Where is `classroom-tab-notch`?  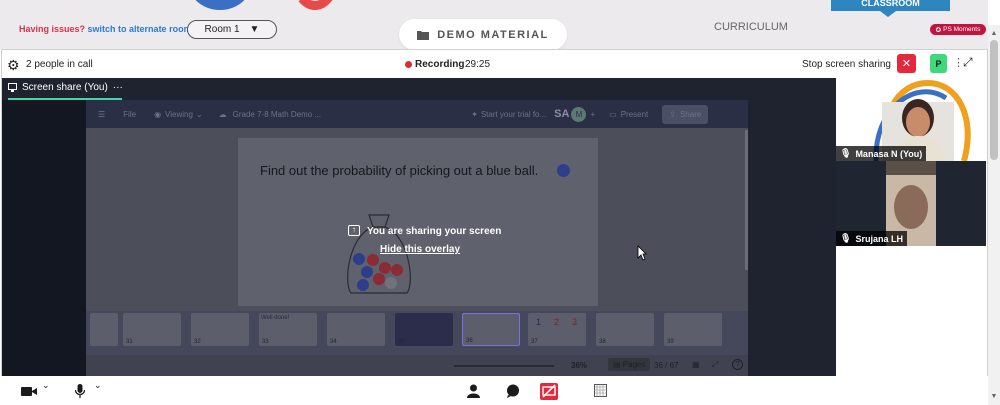 classroom-tab-notch is located at coordinates (888, 14).